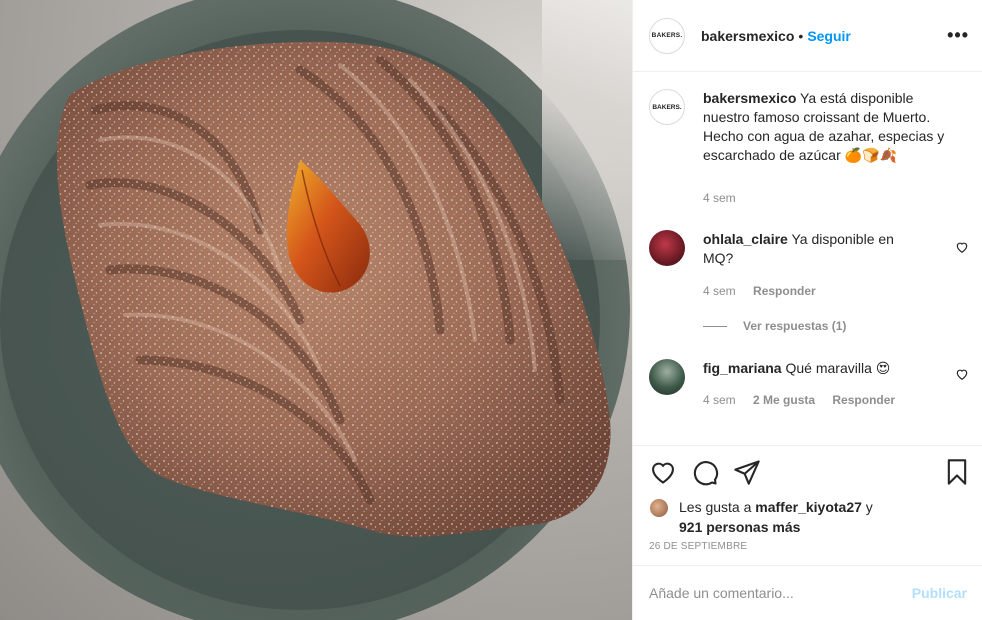 The height and width of the screenshot is (620, 982). What do you see at coordinates (663, 472) in the screenshot?
I see `like-heart-icon` at bounding box center [663, 472].